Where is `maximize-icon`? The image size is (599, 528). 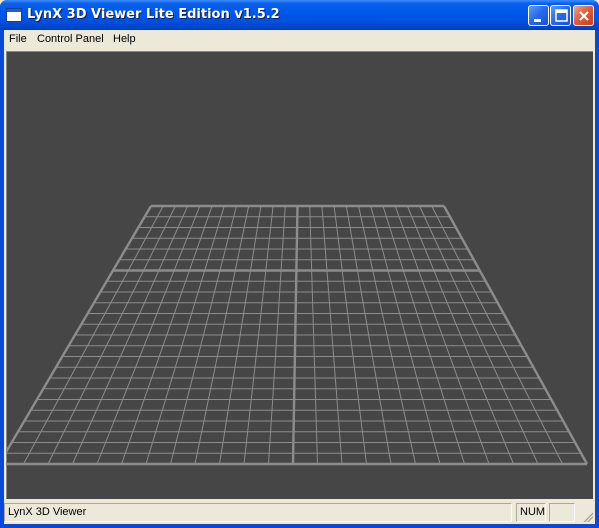
maximize-icon is located at coordinates (561, 15).